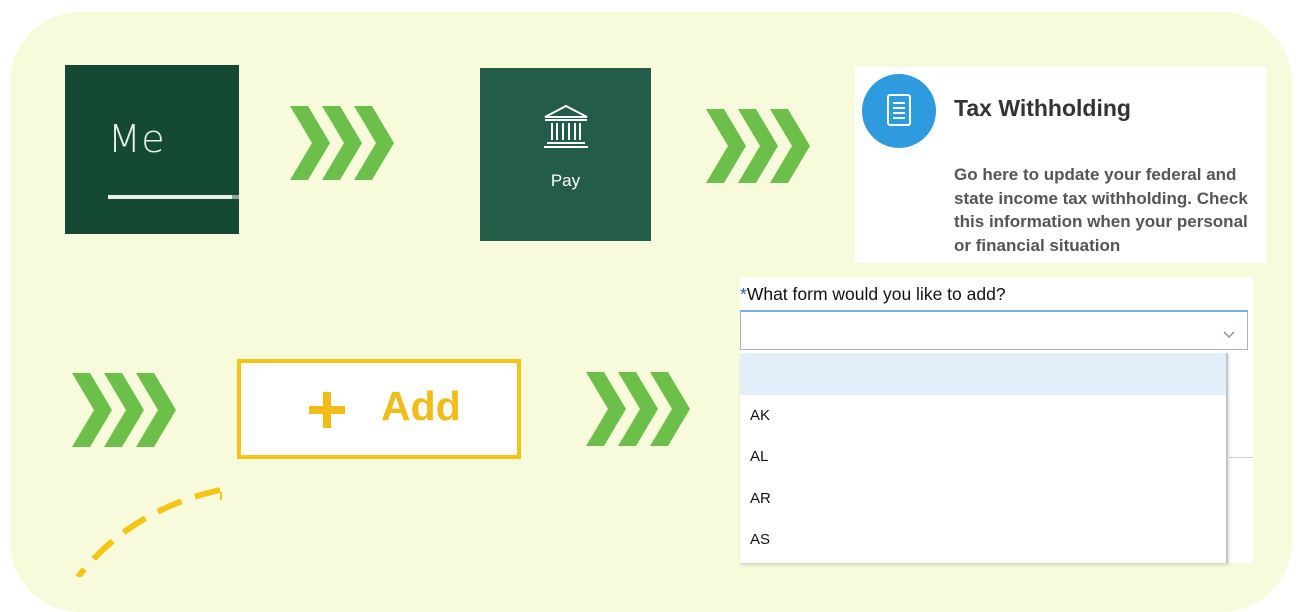 The height and width of the screenshot is (612, 1300). Describe the element at coordinates (1042, 108) in the screenshot. I see `tax-withholding-title: Tax Withholding` at that location.